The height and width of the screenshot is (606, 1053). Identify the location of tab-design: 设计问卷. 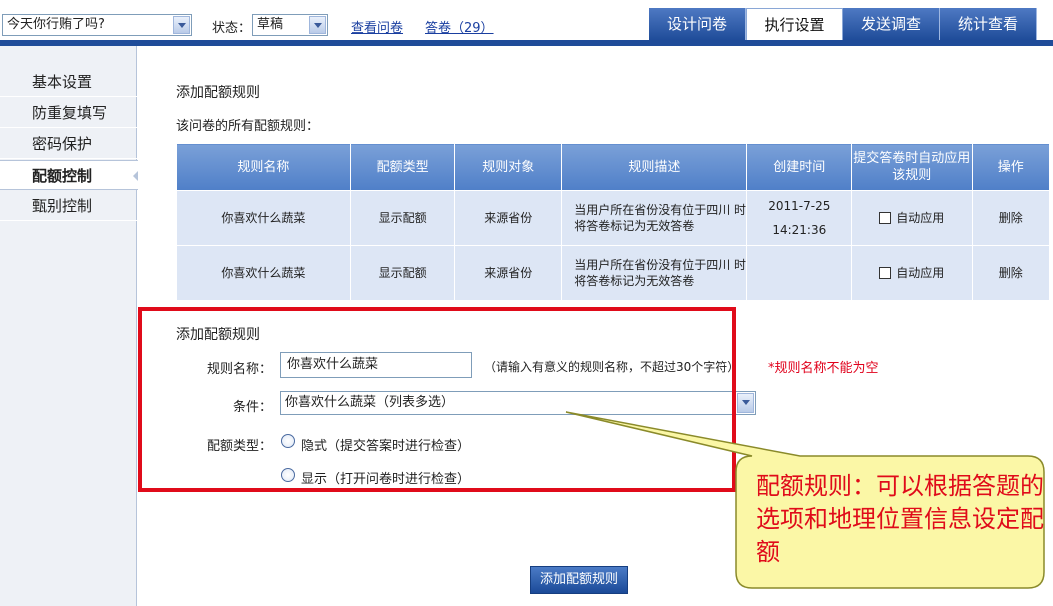
(697, 24).